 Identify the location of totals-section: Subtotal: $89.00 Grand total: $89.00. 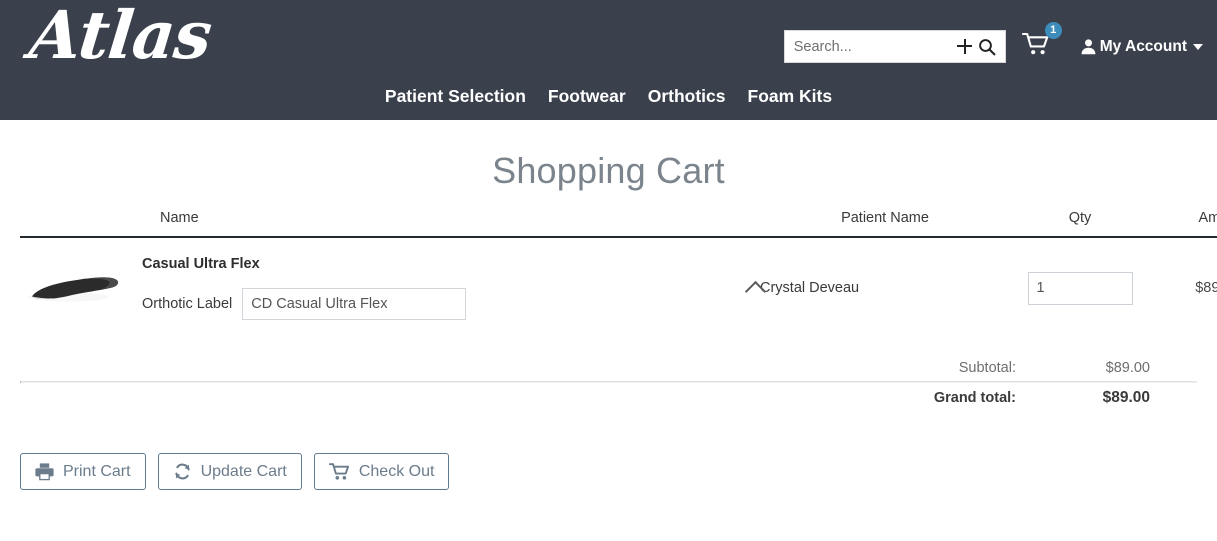
(608, 383).